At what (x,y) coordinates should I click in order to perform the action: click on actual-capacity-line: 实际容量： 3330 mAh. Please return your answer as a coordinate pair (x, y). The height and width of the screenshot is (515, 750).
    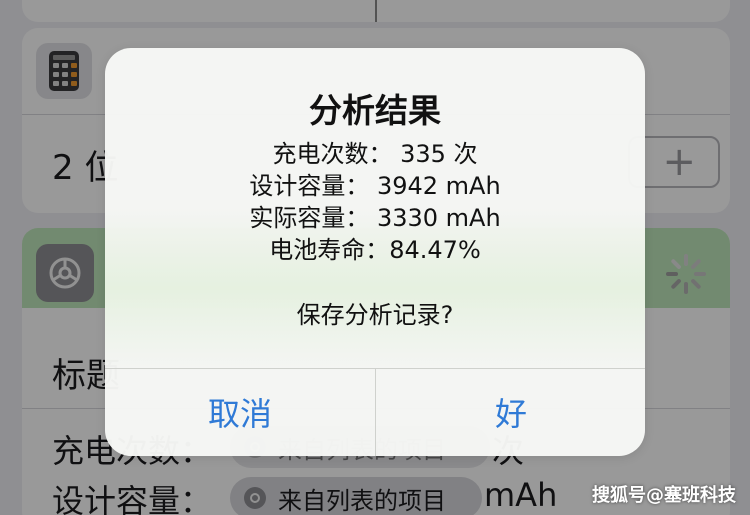
    Looking at the image, I should click on (375, 218).